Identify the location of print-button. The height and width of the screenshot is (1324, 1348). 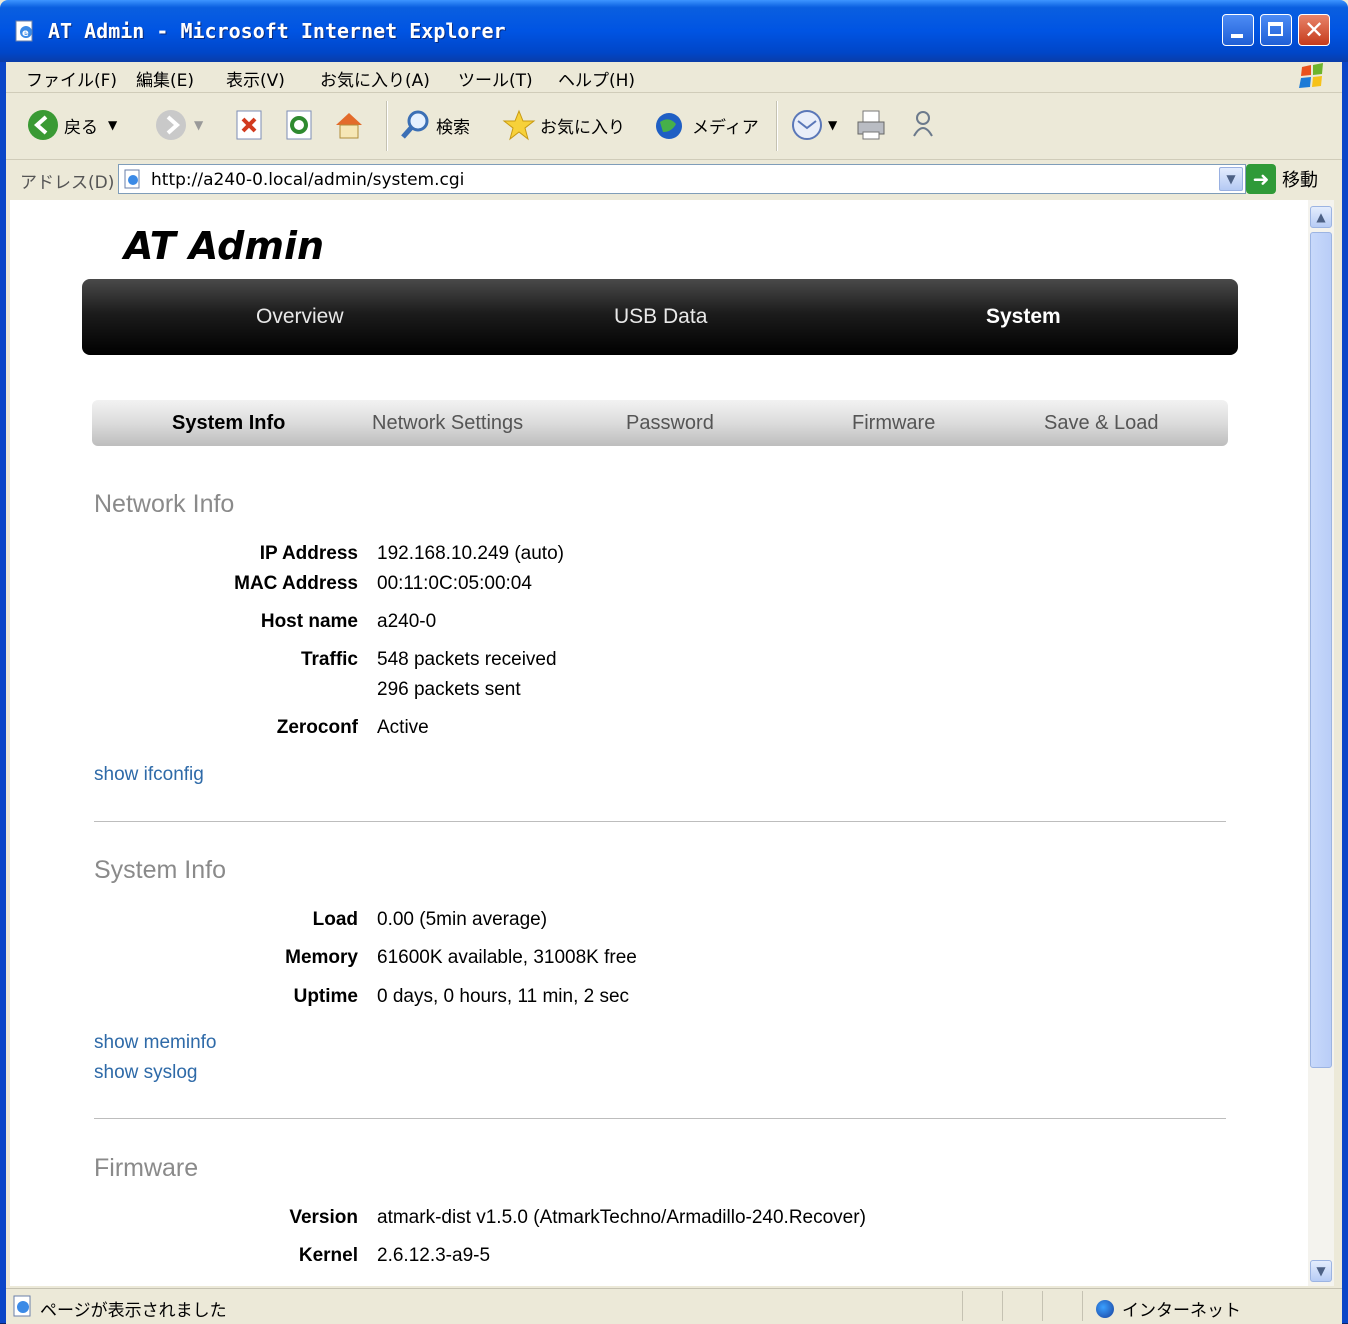
(873, 125).